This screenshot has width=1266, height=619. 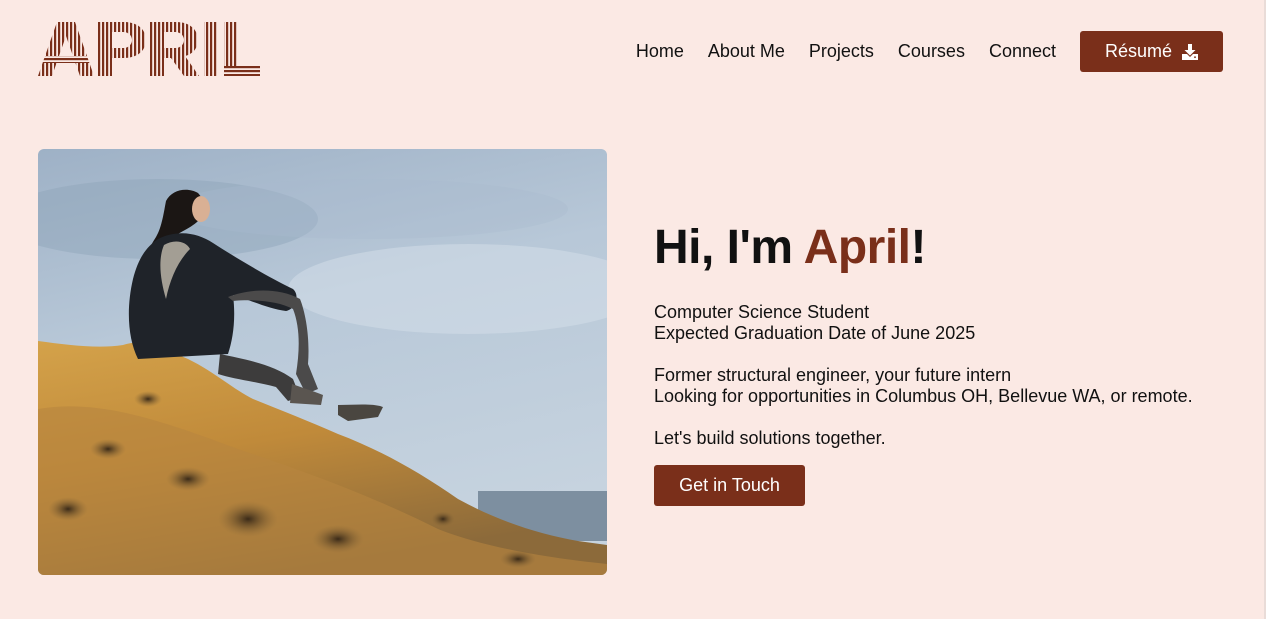 What do you see at coordinates (1190, 51) in the screenshot?
I see `download-icon` at bounding box center [1190, 51].